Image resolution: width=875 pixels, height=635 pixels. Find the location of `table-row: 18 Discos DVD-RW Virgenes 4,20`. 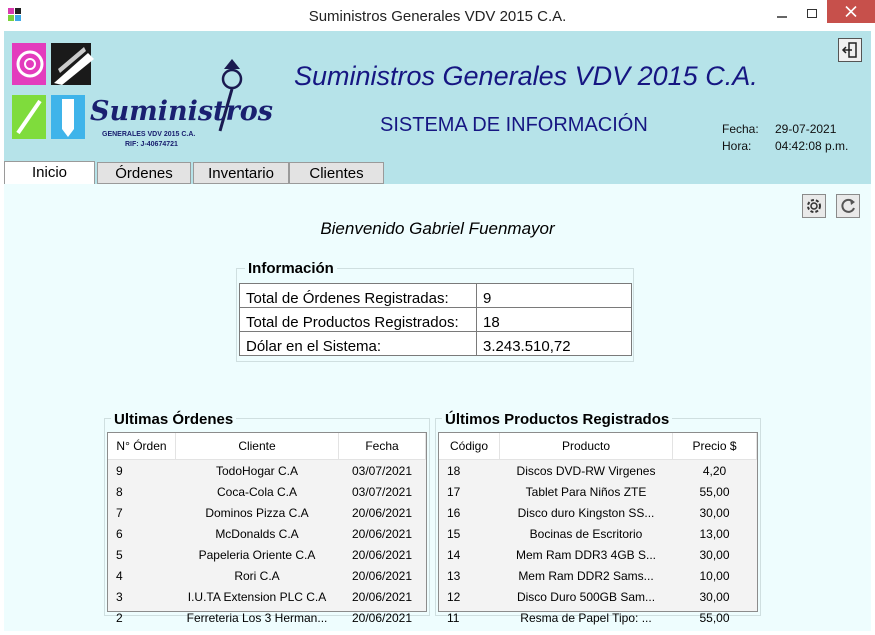

table-row: 18 Discos DVD-RW Virgenes 4,20 is located at coordinates (598, 471).